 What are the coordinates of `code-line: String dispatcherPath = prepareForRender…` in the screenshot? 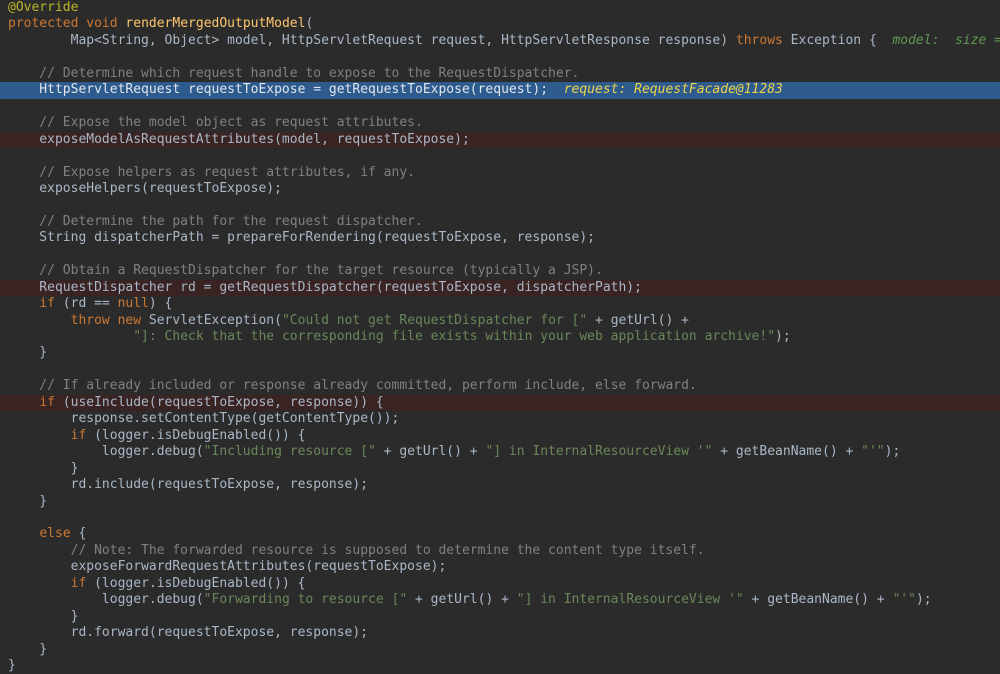 It's located at (500, 238).